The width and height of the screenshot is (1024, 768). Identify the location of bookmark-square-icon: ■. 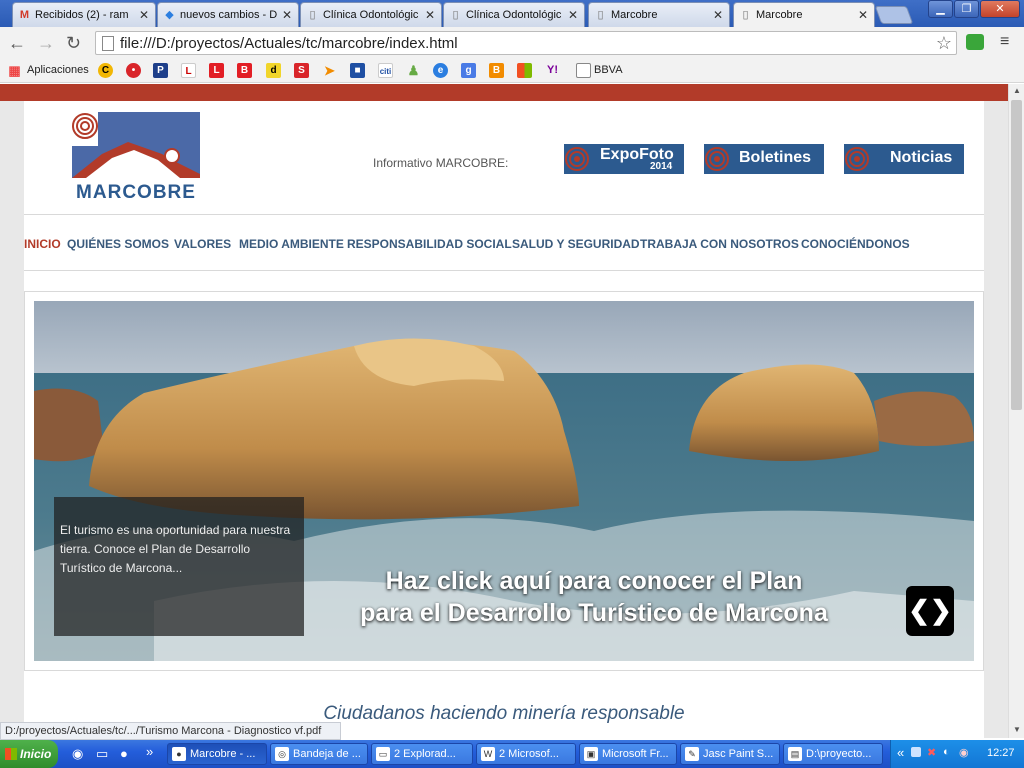
(357, 70).